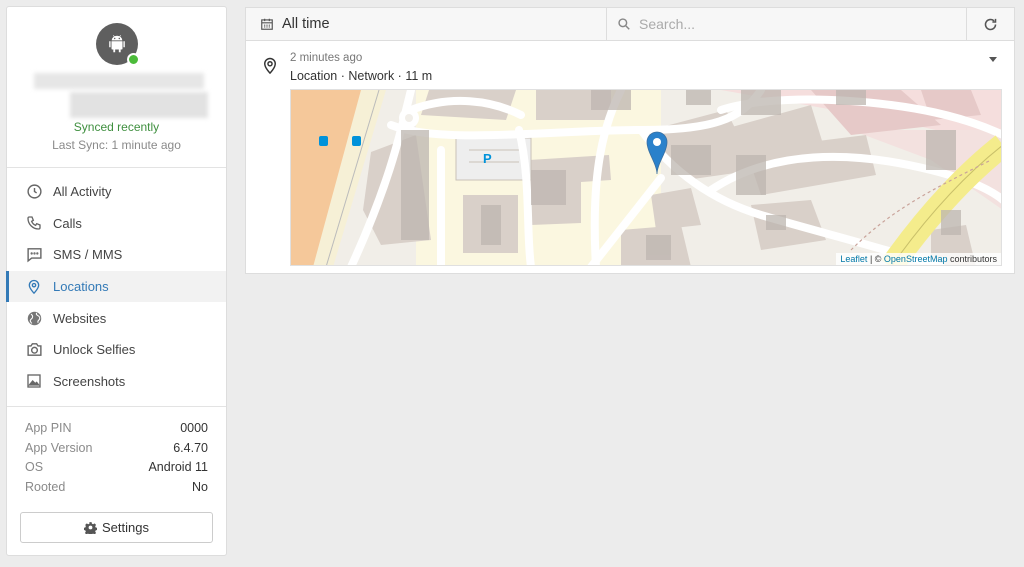 This screenshot has height=567, width=1024. What do you see at coordinates (94, 350) in the screenshot?
I see `sidebar-item-label: Unlock Selfies` at bounding box center [94, 350].